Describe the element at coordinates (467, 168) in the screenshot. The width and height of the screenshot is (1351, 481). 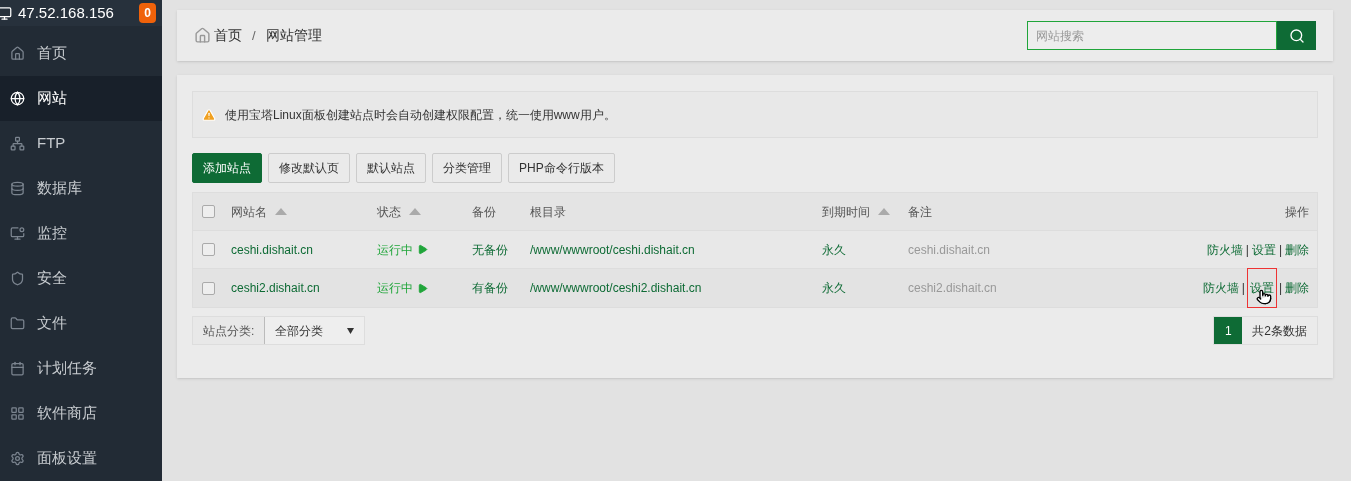
I see `toolbar-button: 分类管理` at that location.